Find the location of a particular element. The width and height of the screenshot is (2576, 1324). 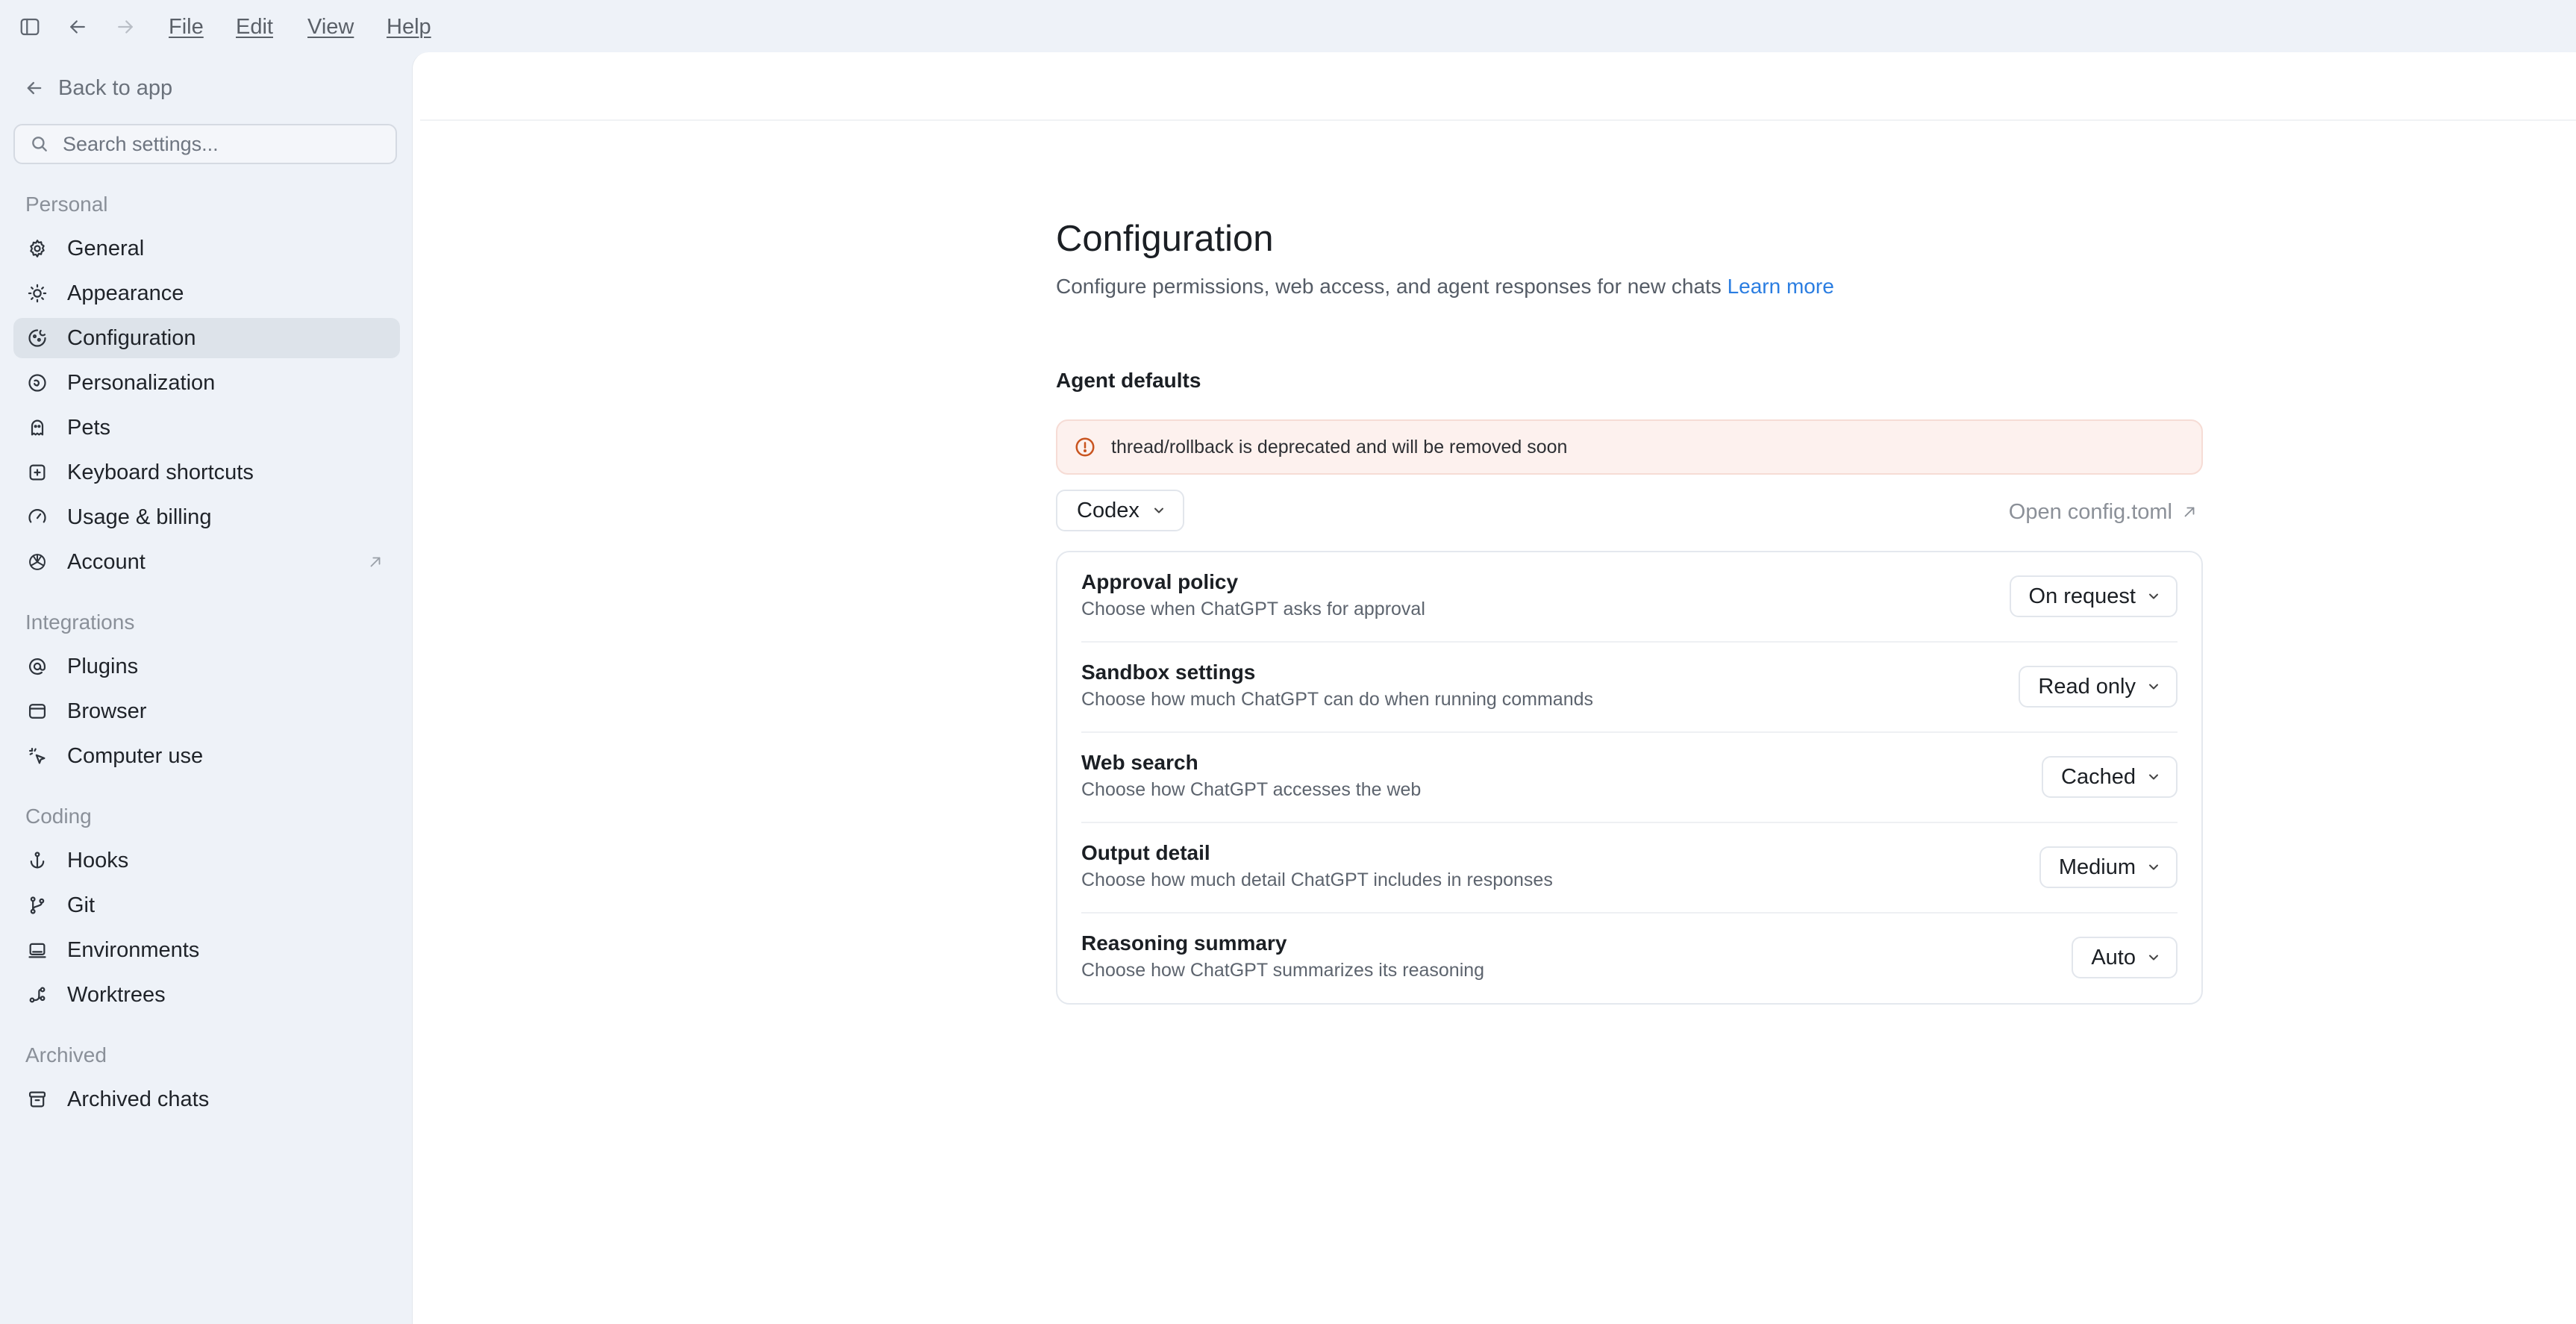

approval-policy-select: On request is located at coordinates (2093, 596).